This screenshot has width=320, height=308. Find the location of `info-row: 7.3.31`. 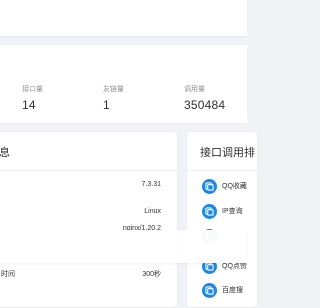

info-row: 7.3.31 is located at coordinates (88, 185).